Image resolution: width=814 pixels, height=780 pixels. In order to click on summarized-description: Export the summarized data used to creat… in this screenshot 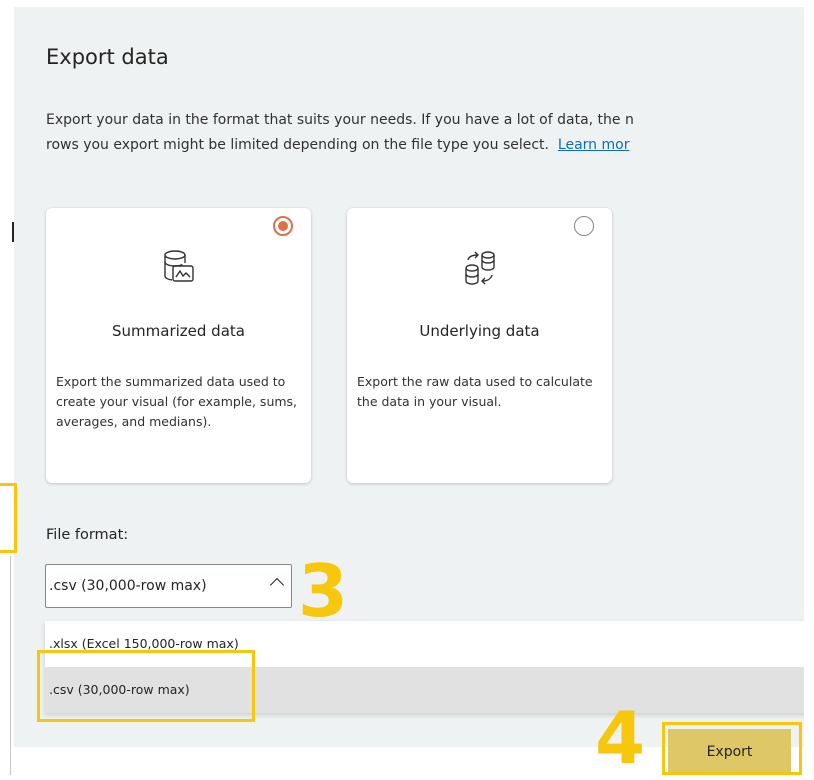, I will do `click(177, 401)`.